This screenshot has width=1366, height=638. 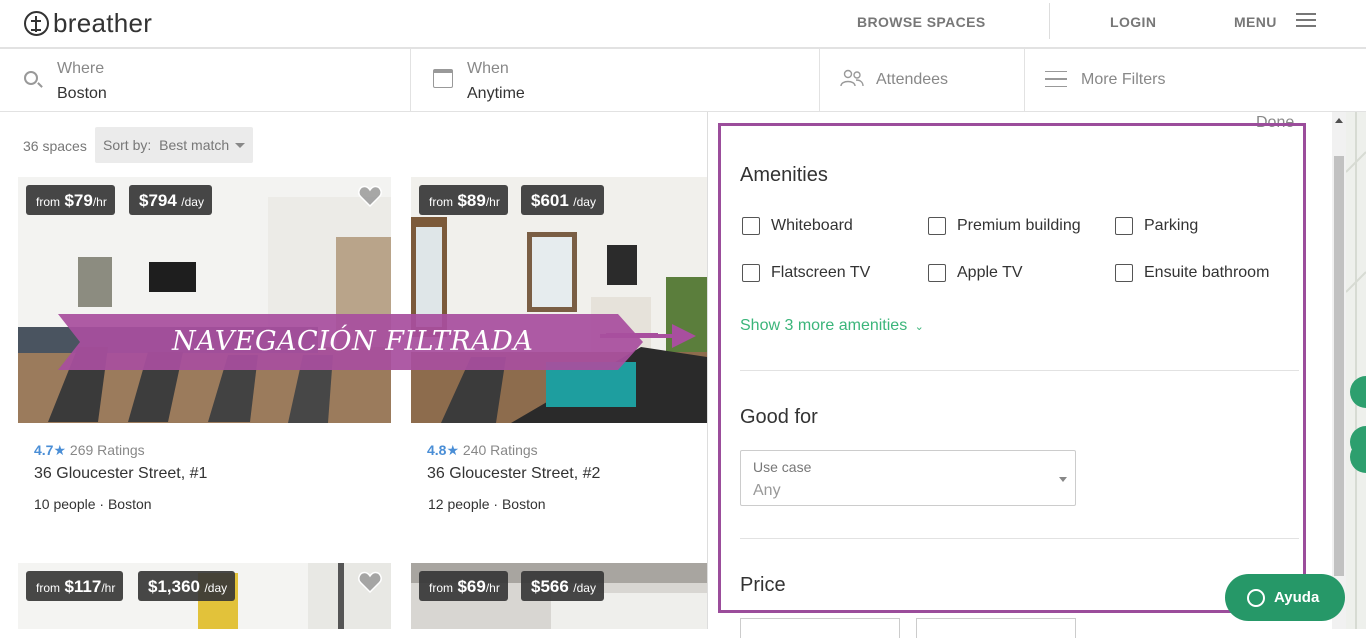 What do you see at coordinates (513, 474) in the screenshot?
I see `space-title: 36 Gloucester Street, #2` at bounding box center [513, 474].